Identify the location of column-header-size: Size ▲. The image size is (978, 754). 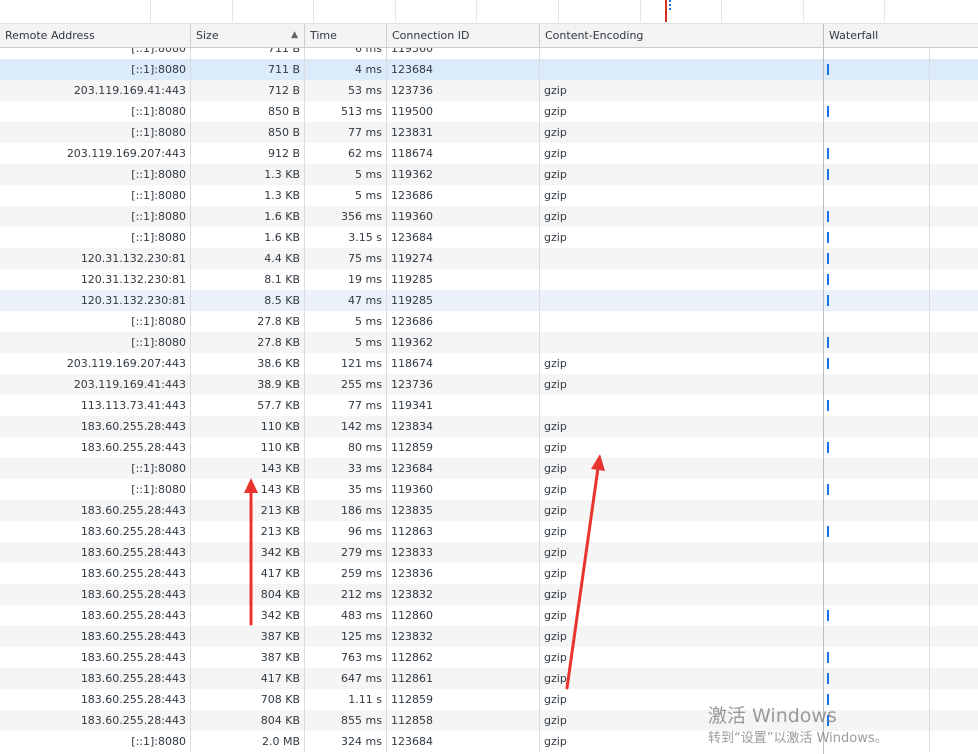
(248, 35).